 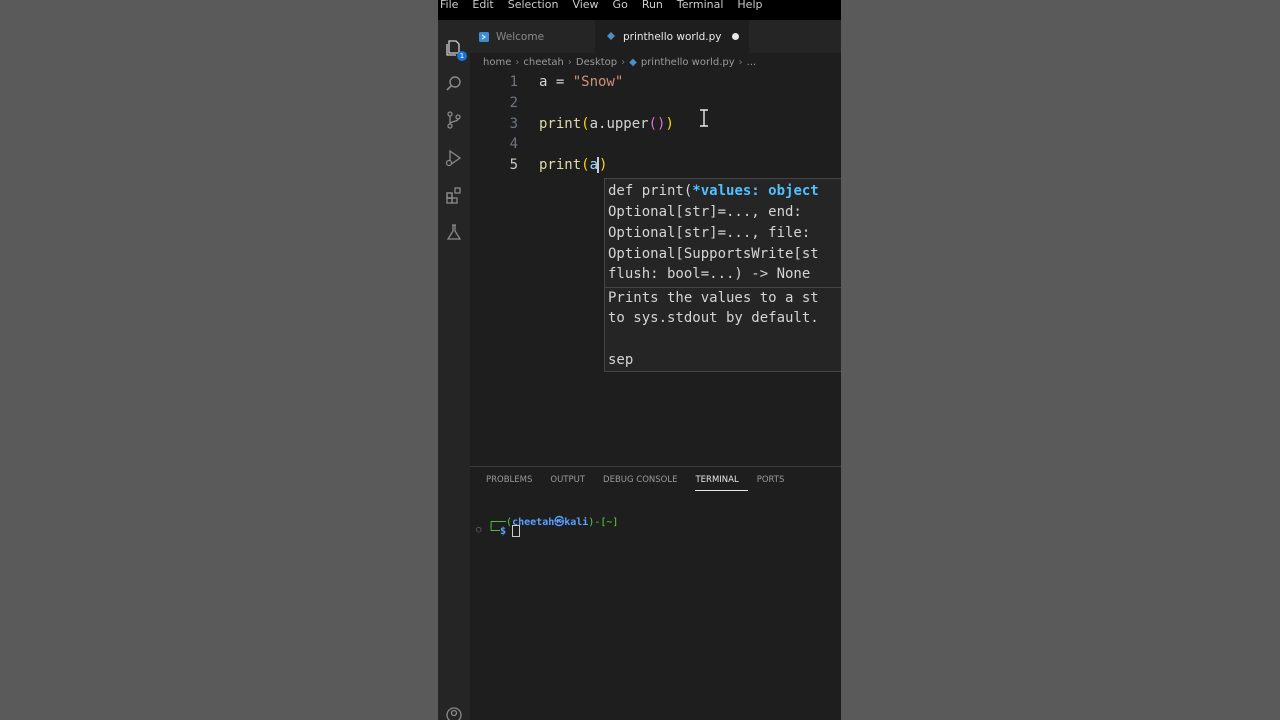 I want to click on signature-line: def print(*values: object, so click(x=713, y=191).